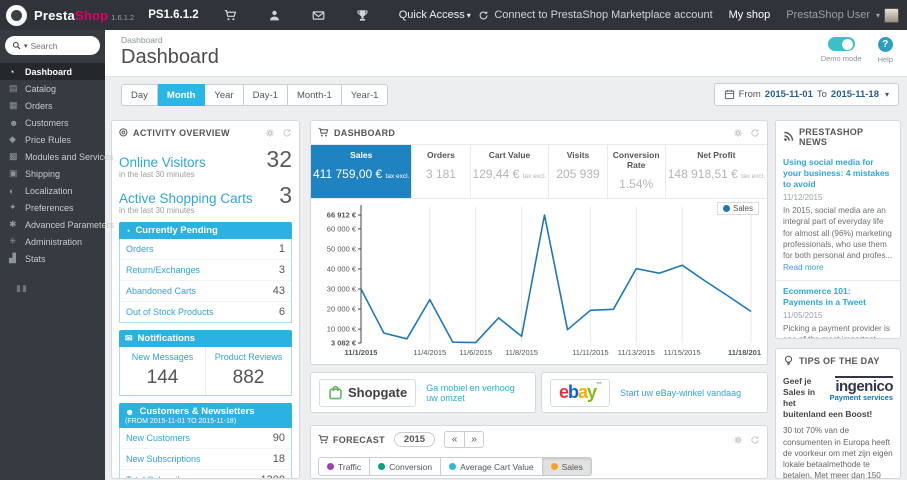  I want to click on collapse-menu-button: ▮▮, so click(60, 288).